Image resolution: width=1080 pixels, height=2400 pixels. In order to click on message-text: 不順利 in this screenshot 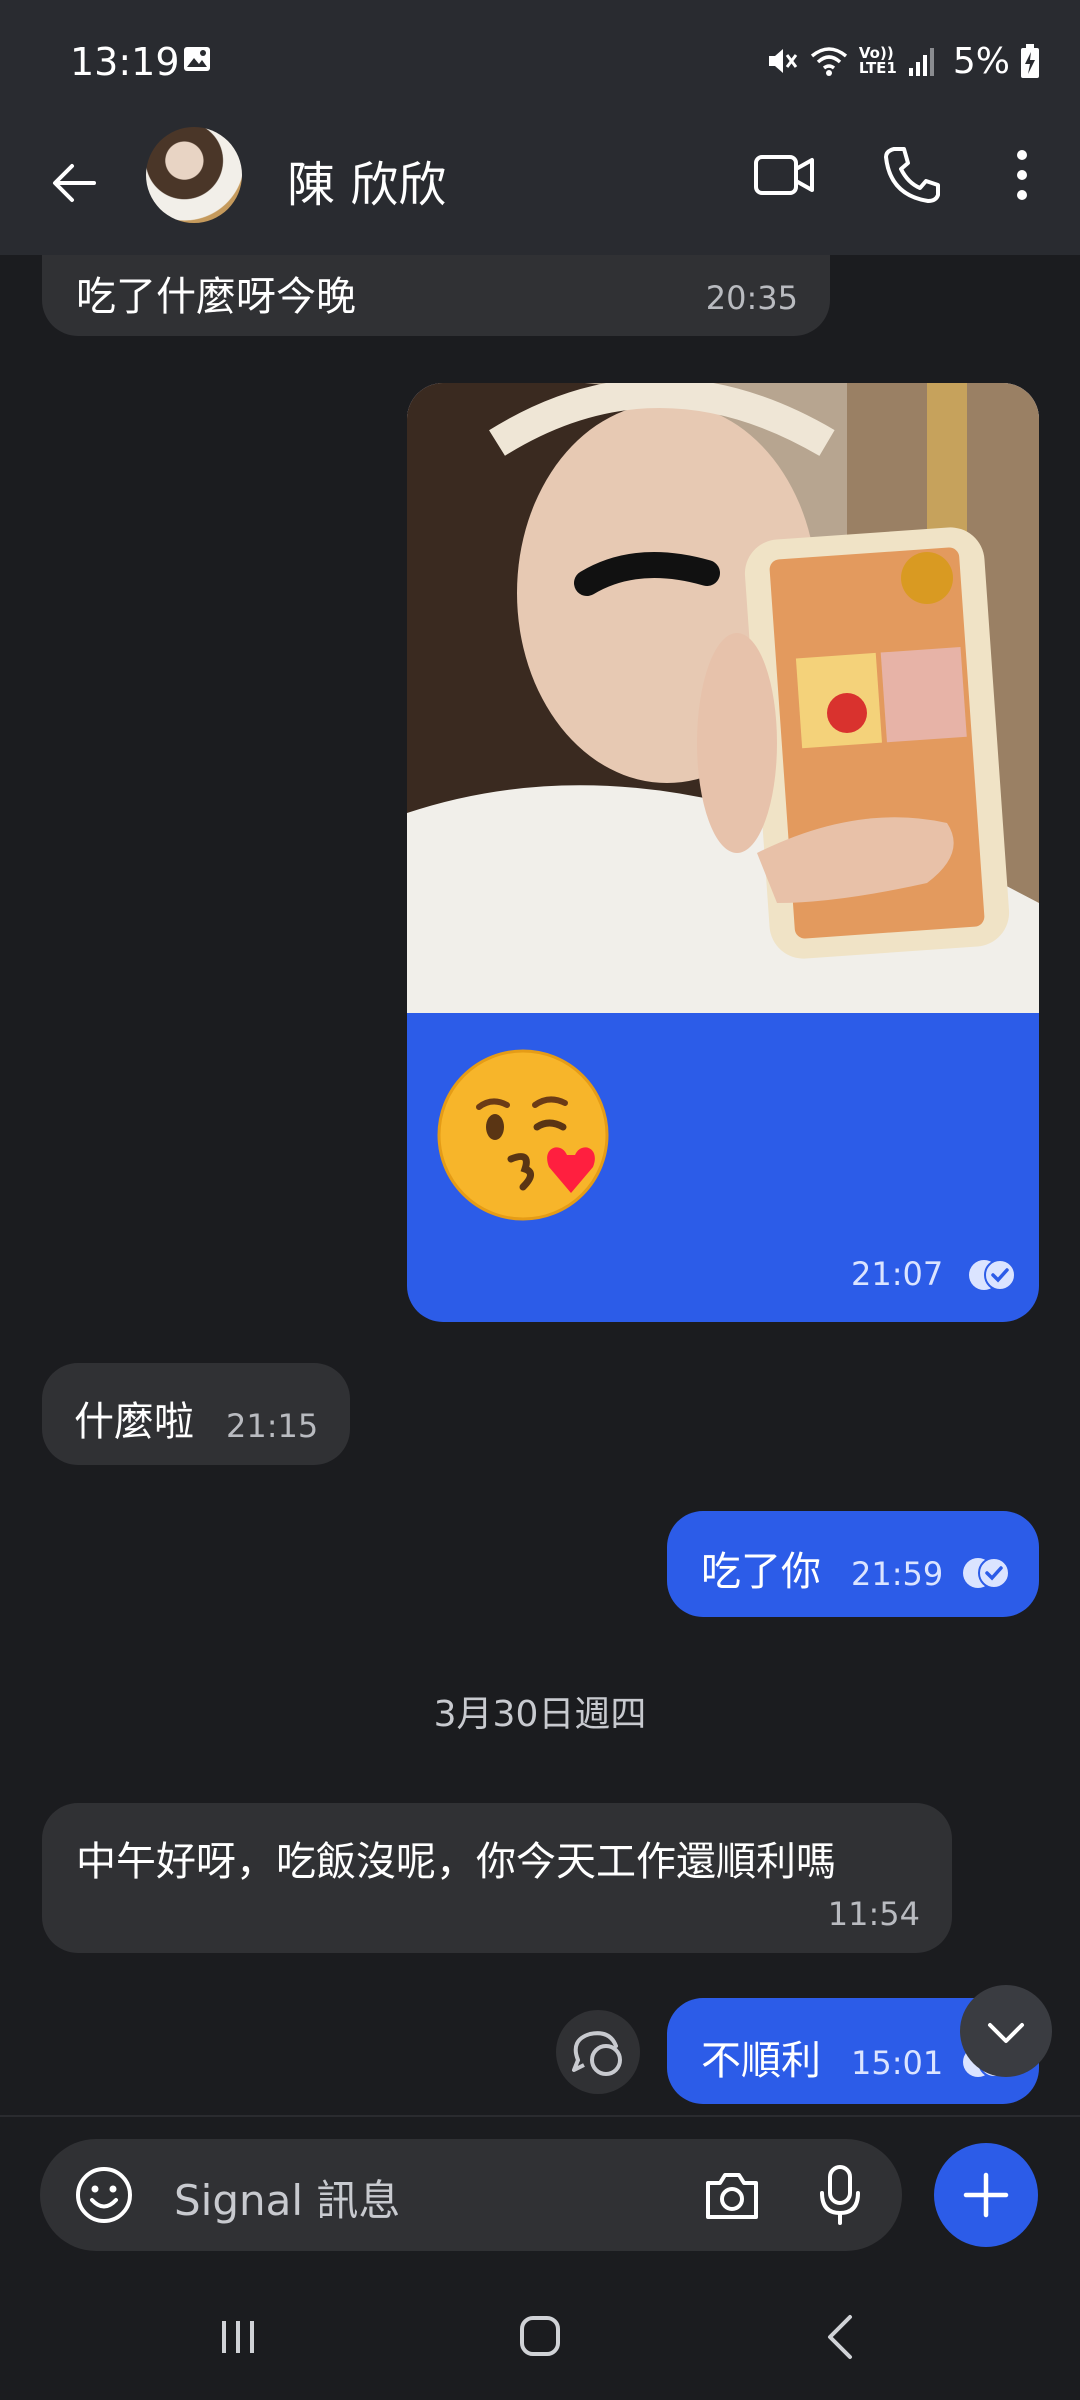, I will do `click(761, 2061)`.